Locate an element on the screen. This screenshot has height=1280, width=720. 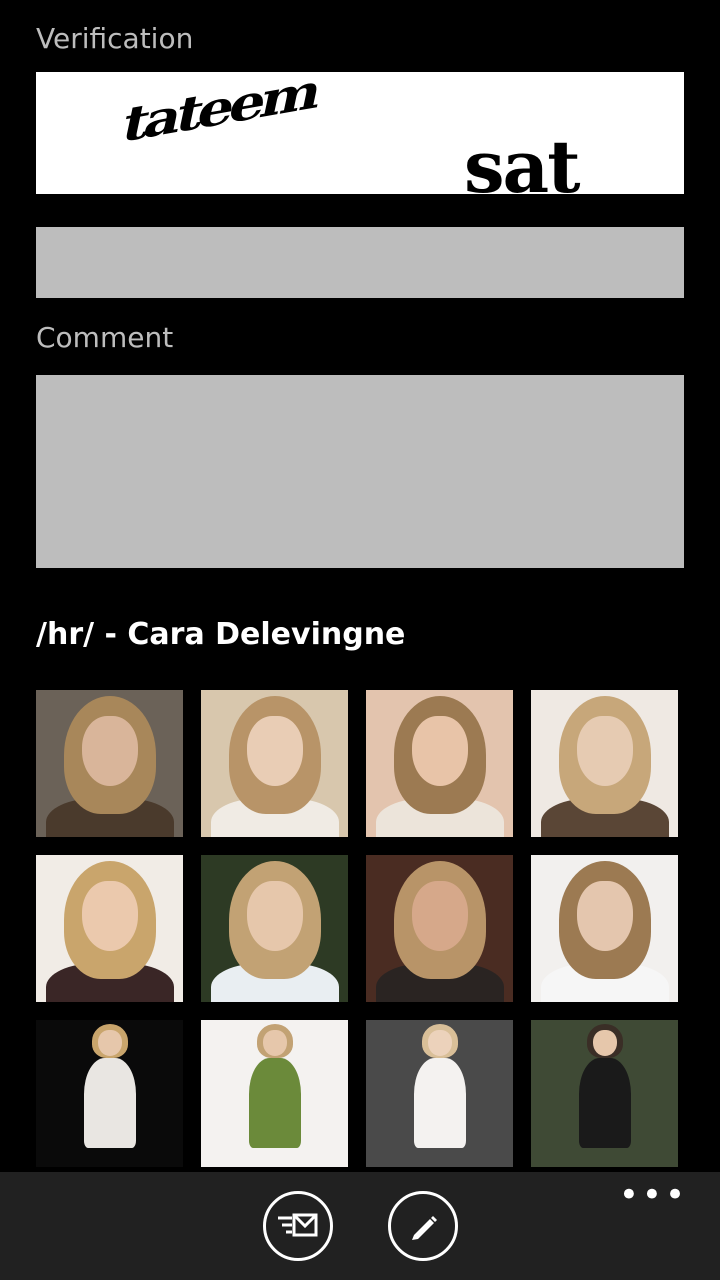
verification-input is located at coordinates (360, 262).